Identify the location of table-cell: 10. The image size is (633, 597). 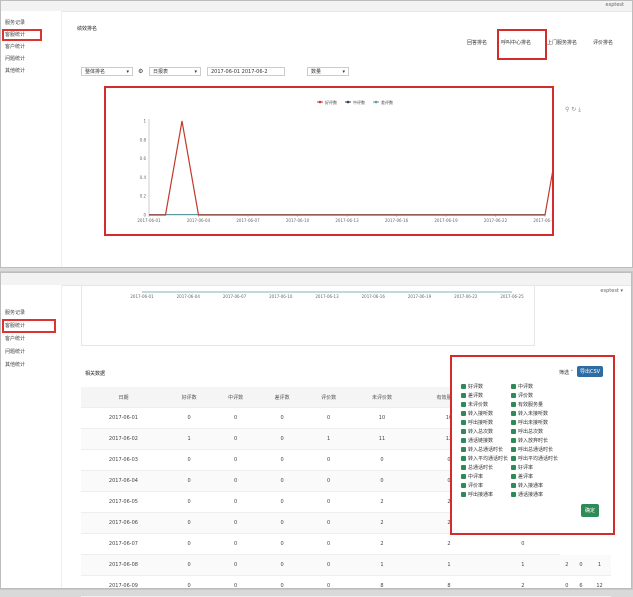
(382, 418).